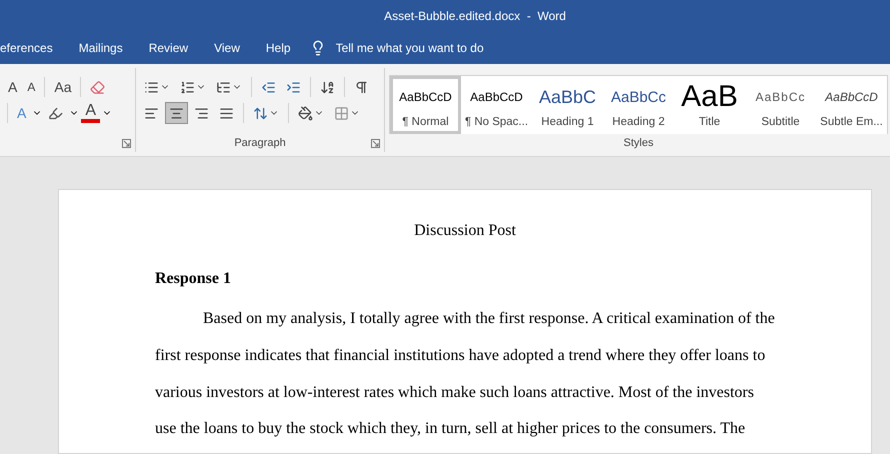  I want to click on eraser-icon, so click(98, 87).